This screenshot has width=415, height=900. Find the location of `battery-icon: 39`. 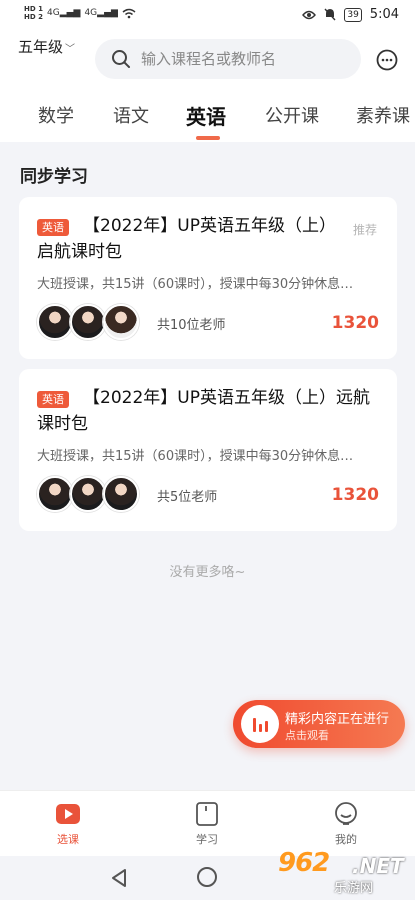

battery-icon: 39 is located at coordinates (353, 14).